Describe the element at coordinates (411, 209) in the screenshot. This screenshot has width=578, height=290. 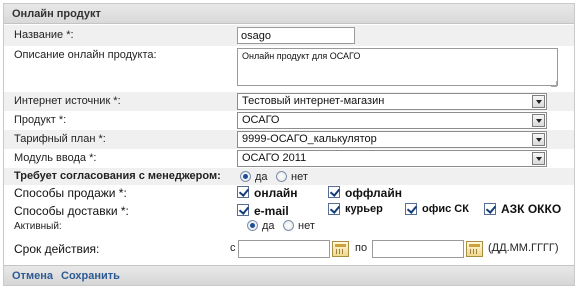
I see `delivery-office-checkbox` at that location.